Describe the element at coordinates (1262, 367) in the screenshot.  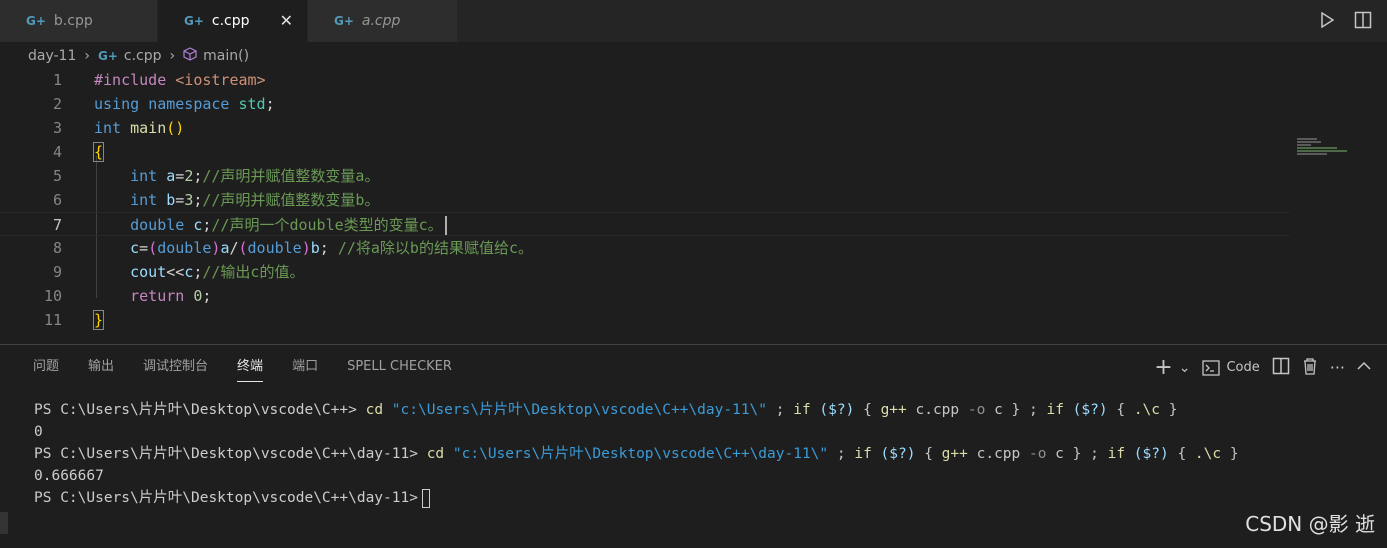
I see `panel-actions: + ⌄ Code ···` at that location.